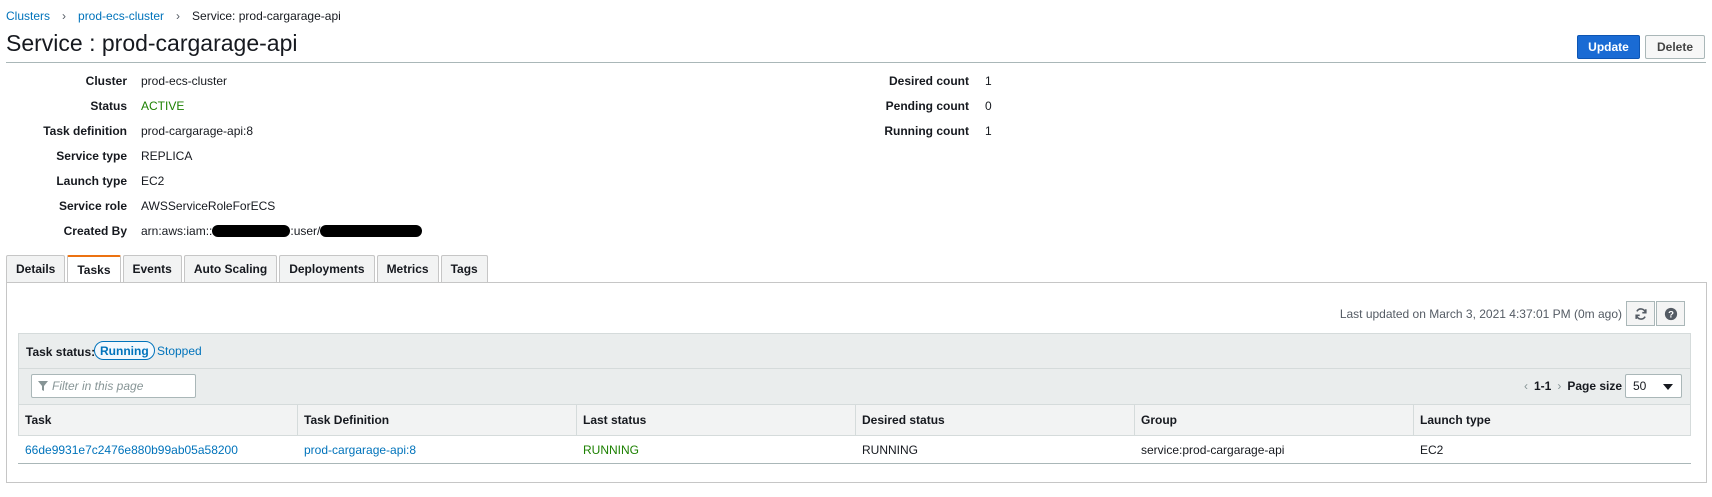 This screenshot has width=1712, height=497. Describe the element at coordinates (152, 43) in the screenshot. I see `page-title: Service : prod-cargarage-api` at that location.